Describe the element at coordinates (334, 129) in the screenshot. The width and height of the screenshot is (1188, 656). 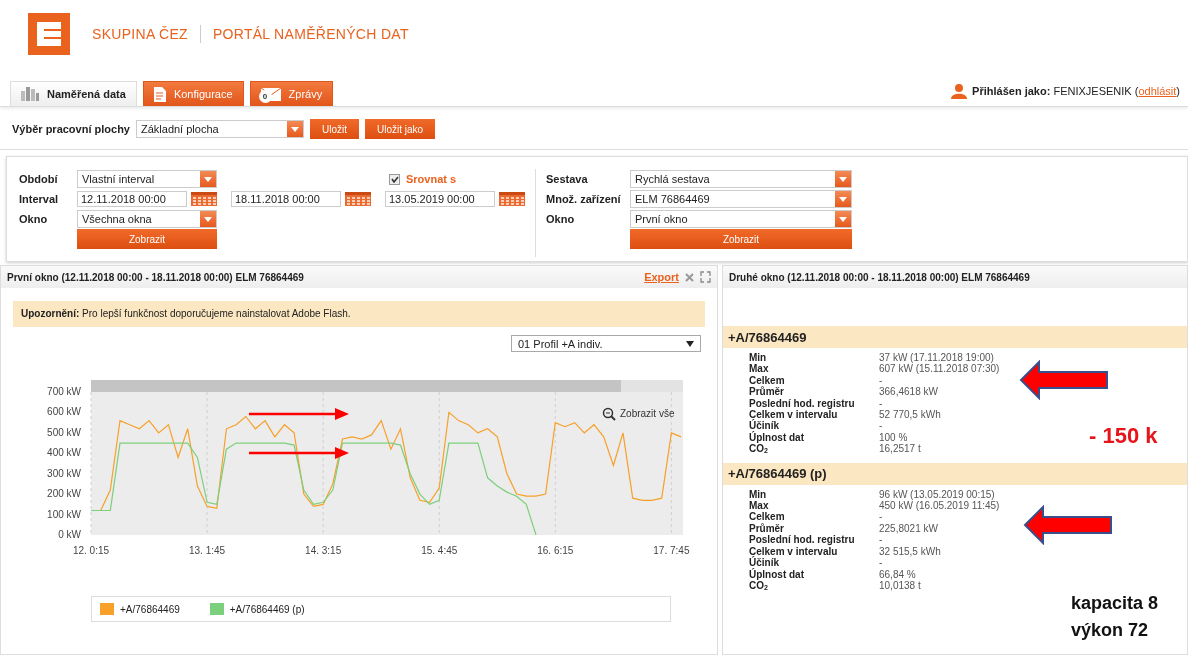
I see `save-button: Uložit` at that location.